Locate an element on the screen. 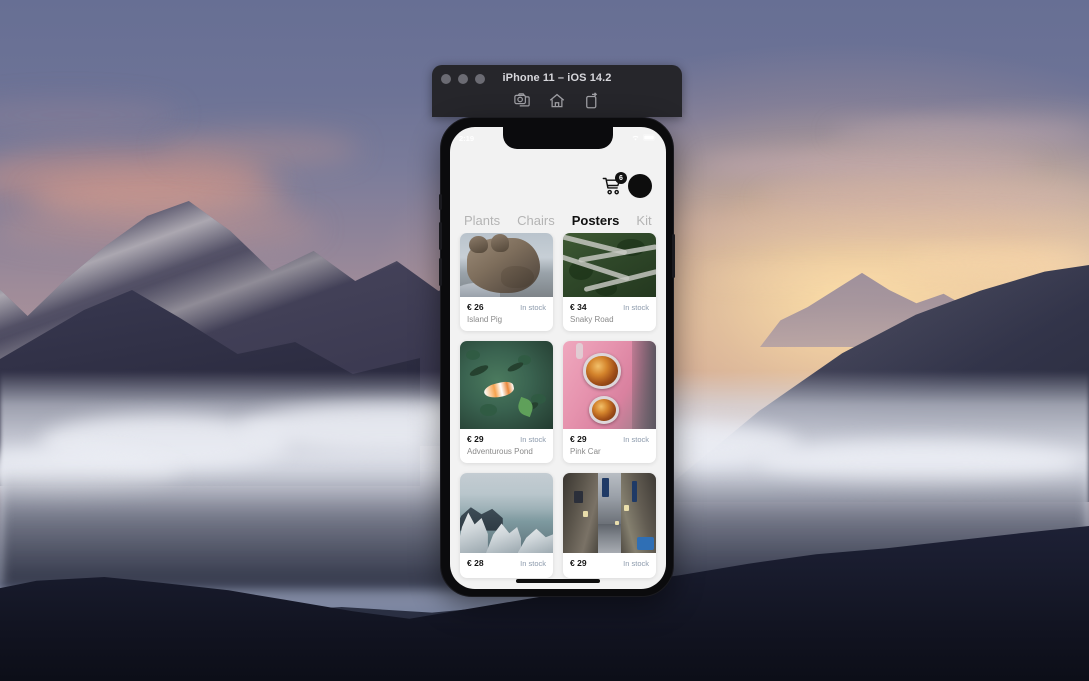  simulator-titlebar: iPhone 11 – iOS 14.2 is located at coordinates (557, 91).